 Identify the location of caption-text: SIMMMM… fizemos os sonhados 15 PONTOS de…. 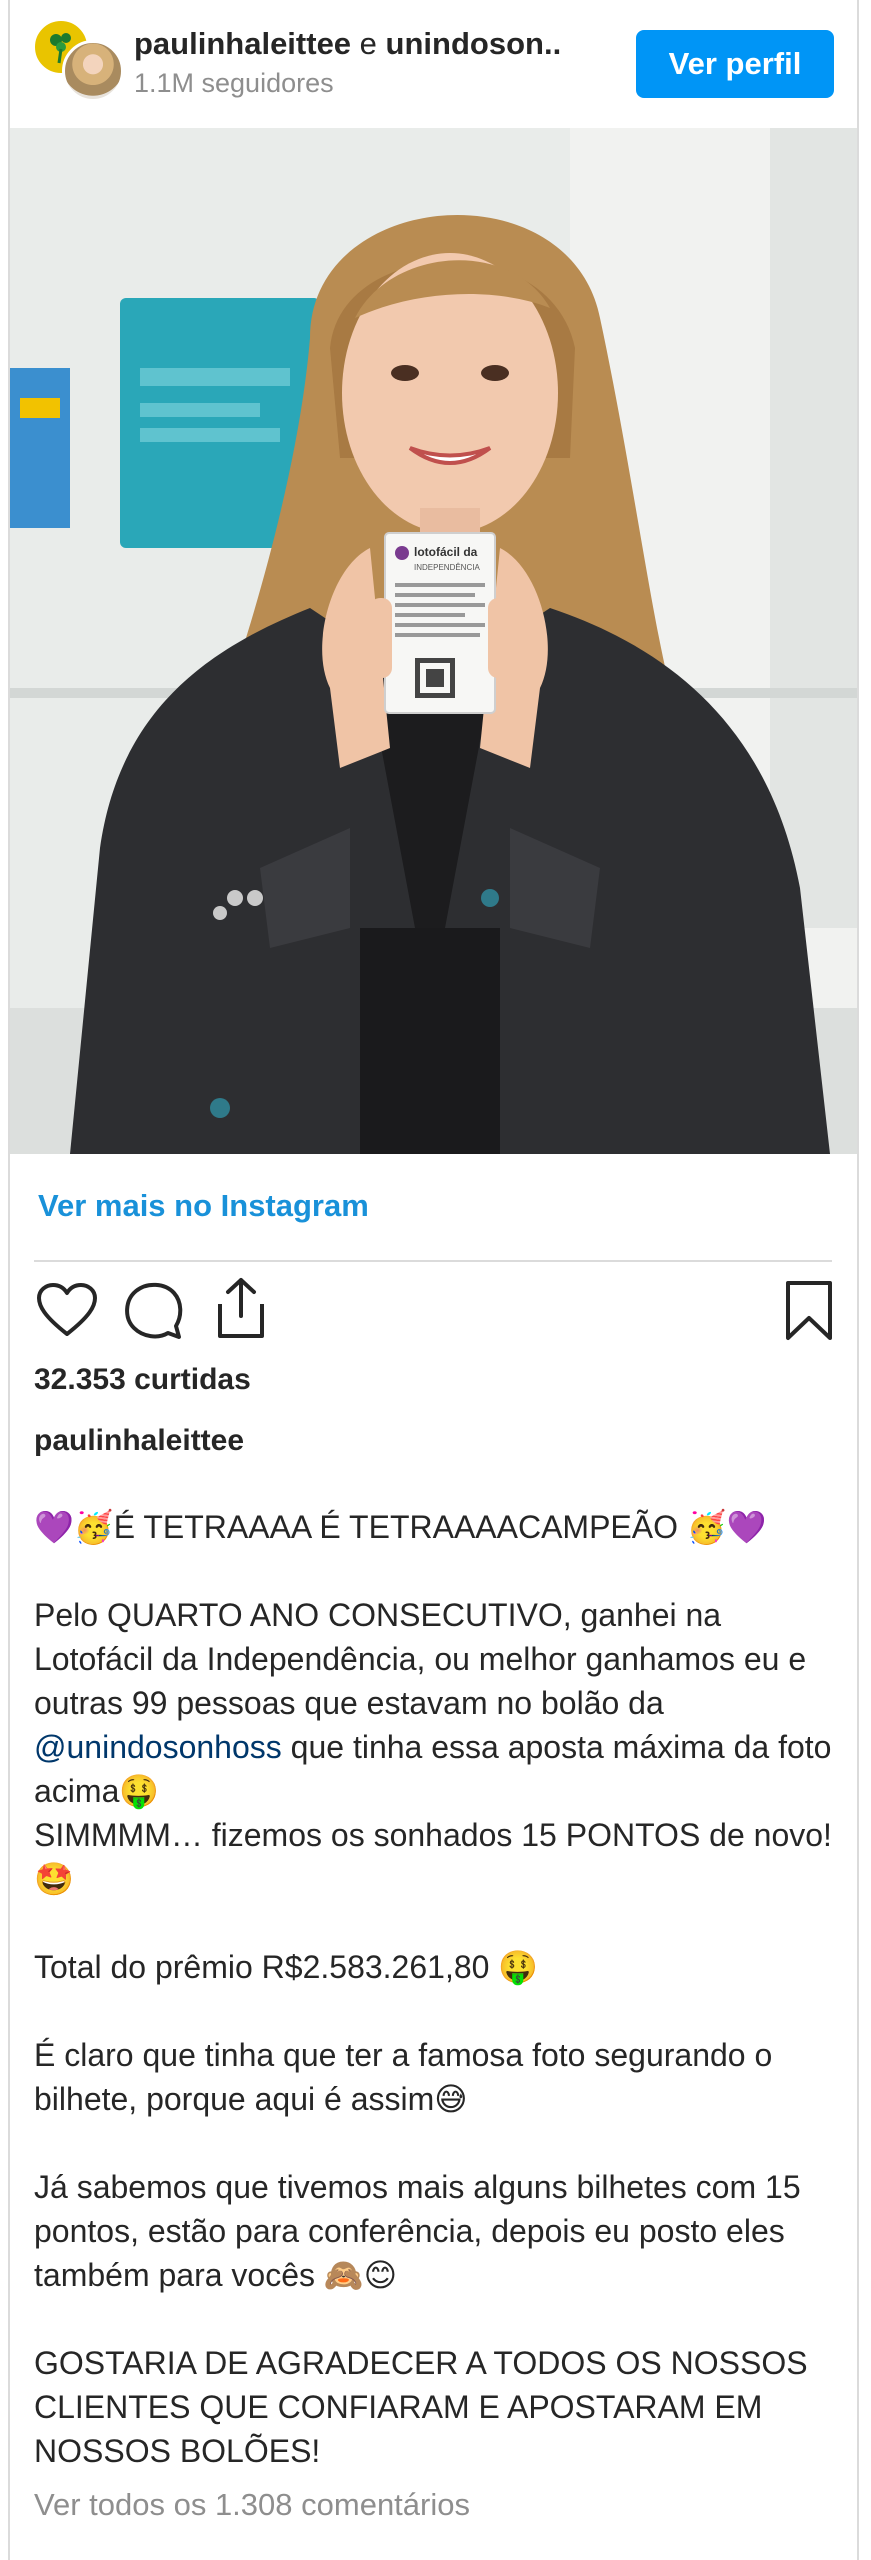
(433, 1857).